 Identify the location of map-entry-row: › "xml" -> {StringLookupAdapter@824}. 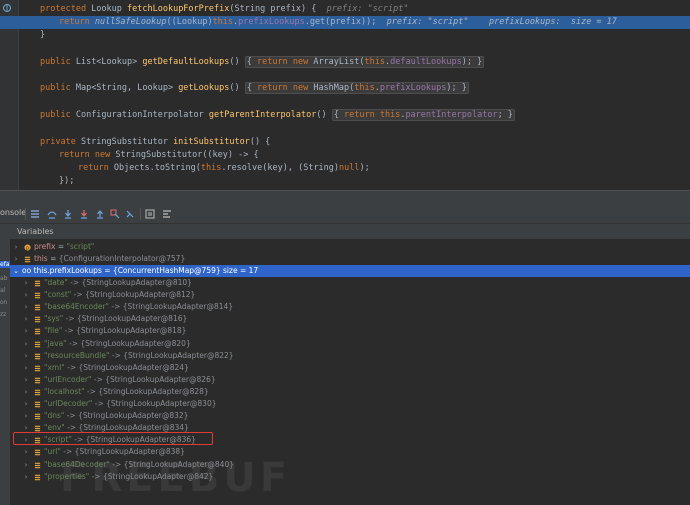
(350, 368).